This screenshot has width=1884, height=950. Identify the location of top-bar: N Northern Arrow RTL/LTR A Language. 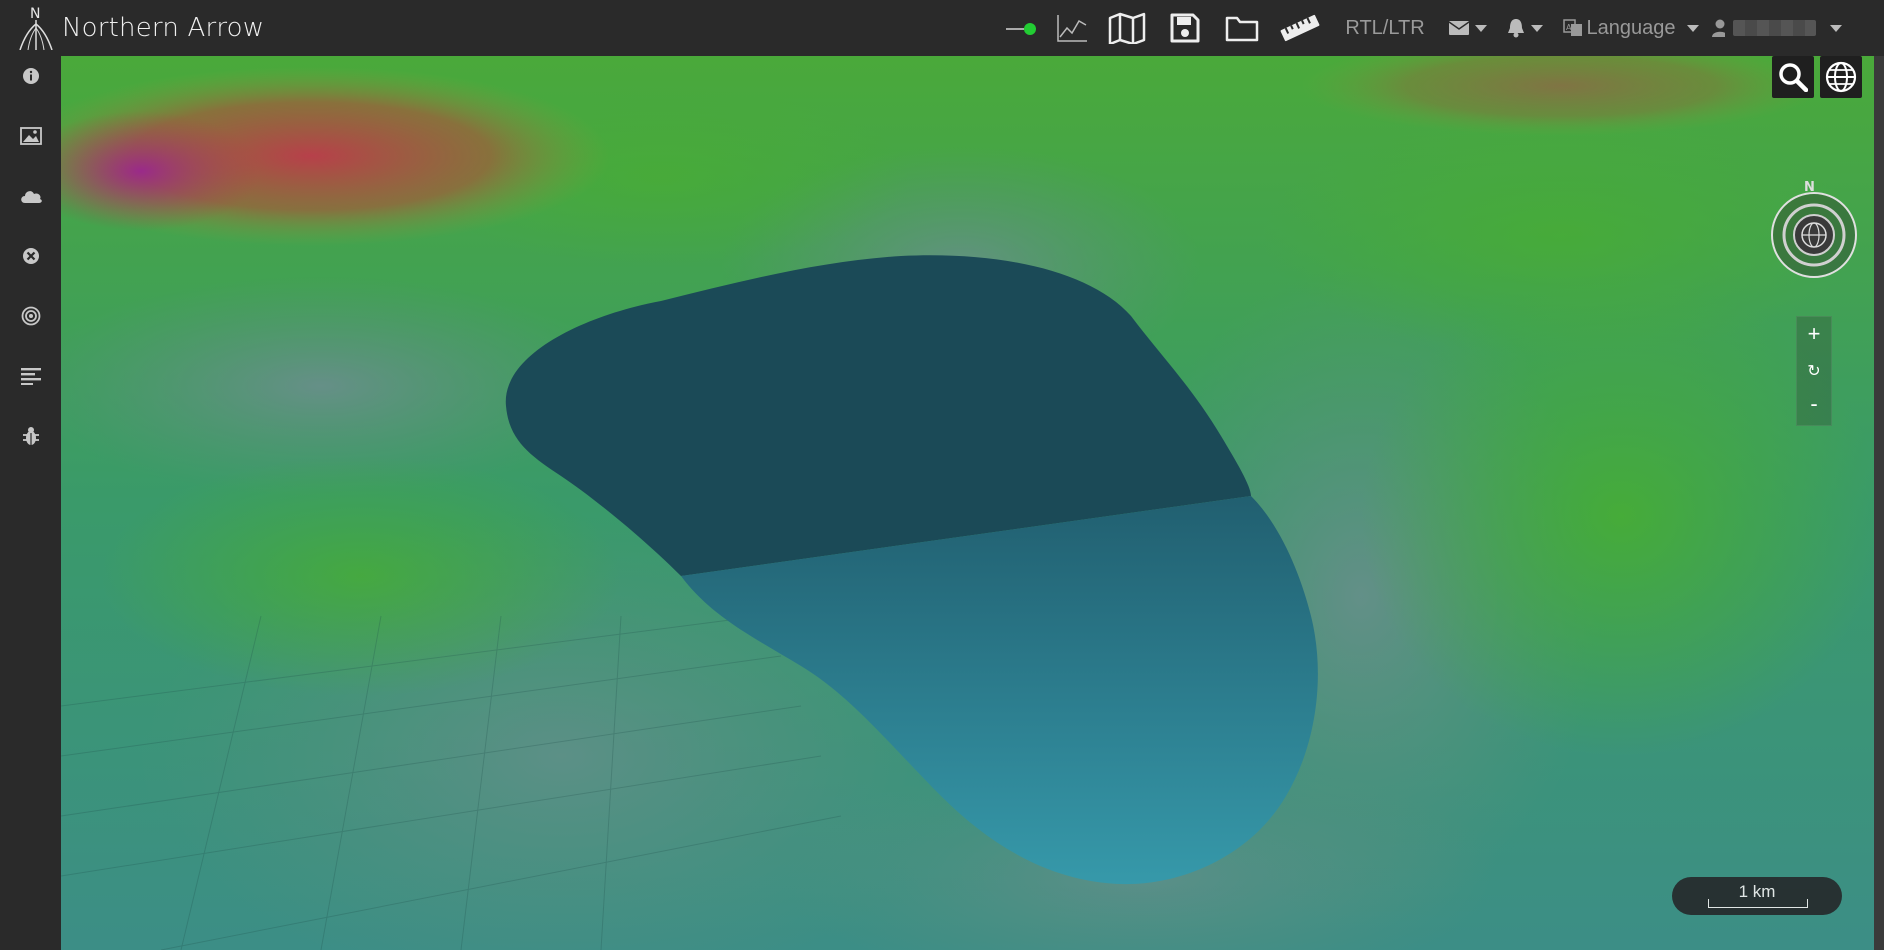
(942, 28).